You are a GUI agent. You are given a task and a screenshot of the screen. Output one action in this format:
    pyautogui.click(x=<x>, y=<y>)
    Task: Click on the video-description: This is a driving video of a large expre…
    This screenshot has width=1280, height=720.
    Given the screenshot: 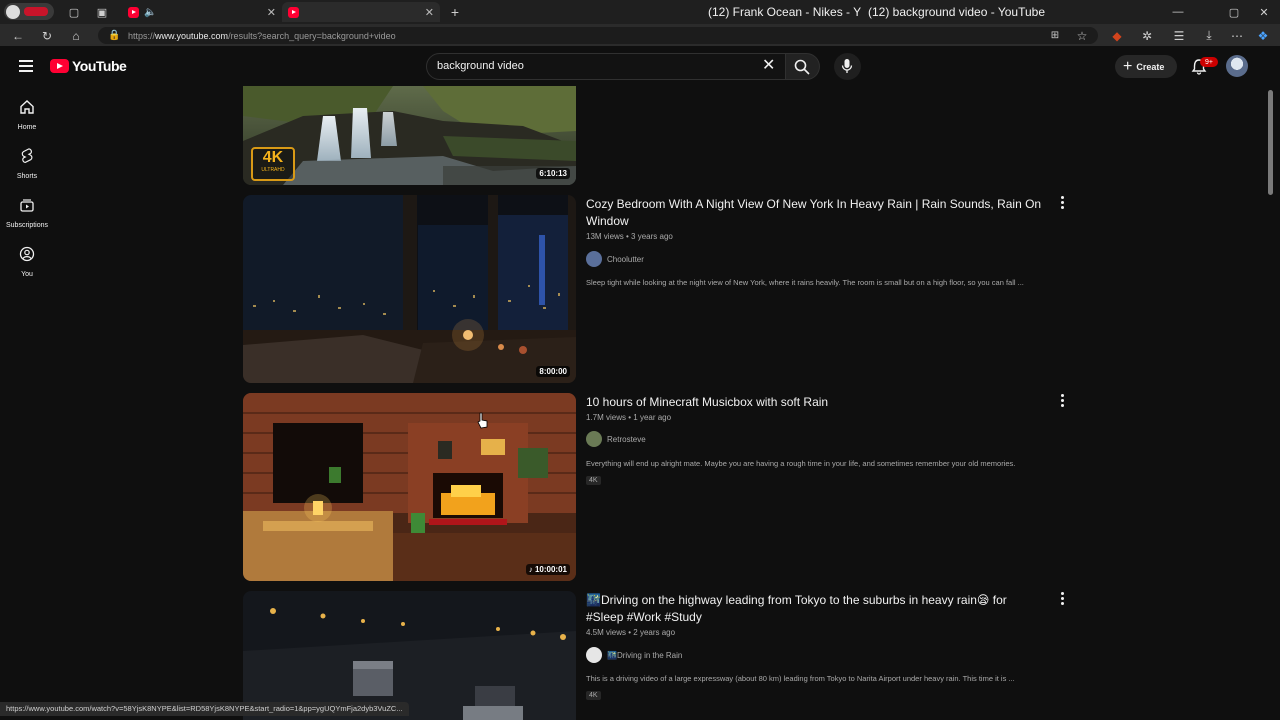 What is the action you would take?
    pyautogui.click(x=800, y=678)
    